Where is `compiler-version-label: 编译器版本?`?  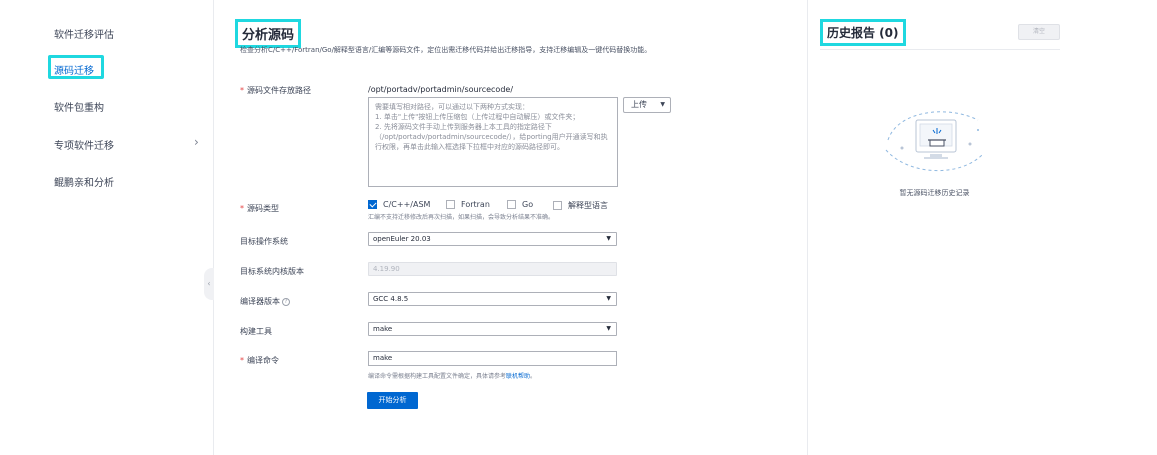 compiler-version-label: 编译器版本? is located at coordinates (265, 301).